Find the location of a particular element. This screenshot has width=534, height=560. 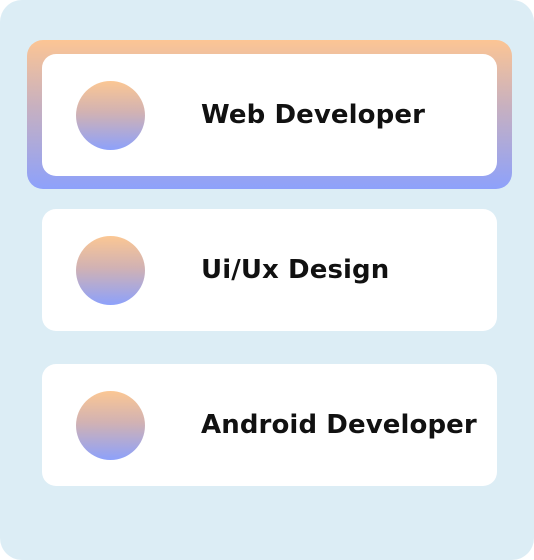

role-option-label: Ui/Ux Design is located at coordinates (295, 270).